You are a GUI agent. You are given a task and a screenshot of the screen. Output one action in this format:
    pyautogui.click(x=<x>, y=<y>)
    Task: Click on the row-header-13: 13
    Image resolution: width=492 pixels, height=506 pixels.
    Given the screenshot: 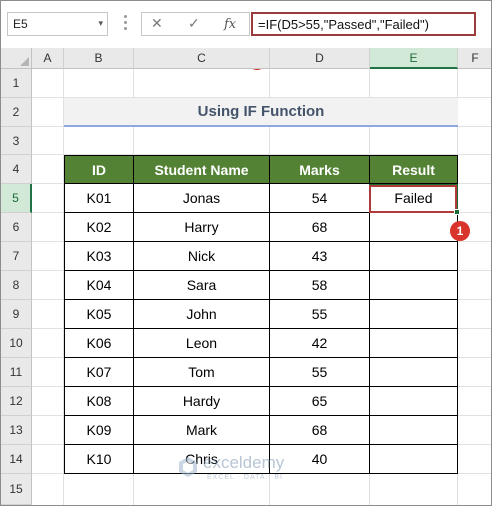 What is the action you would take?
    pyautogui.click(x=16, y=430)
    